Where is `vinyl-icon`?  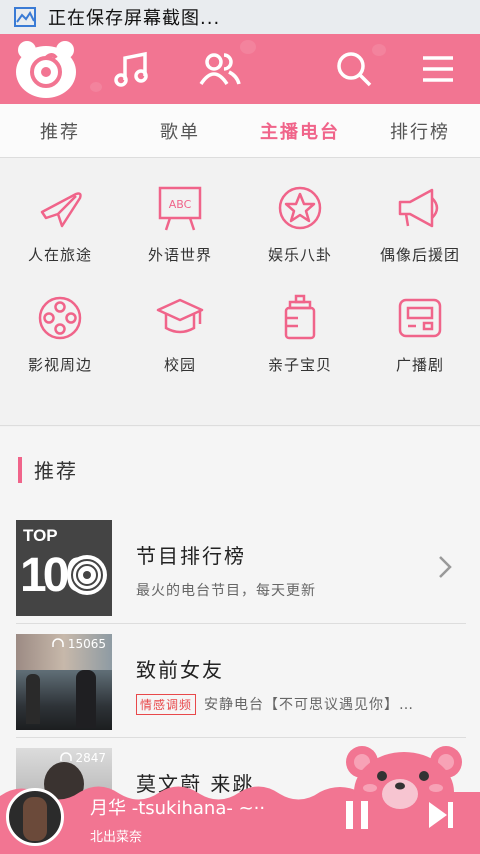 vinyl-icon is located at coordinates (87, 575).